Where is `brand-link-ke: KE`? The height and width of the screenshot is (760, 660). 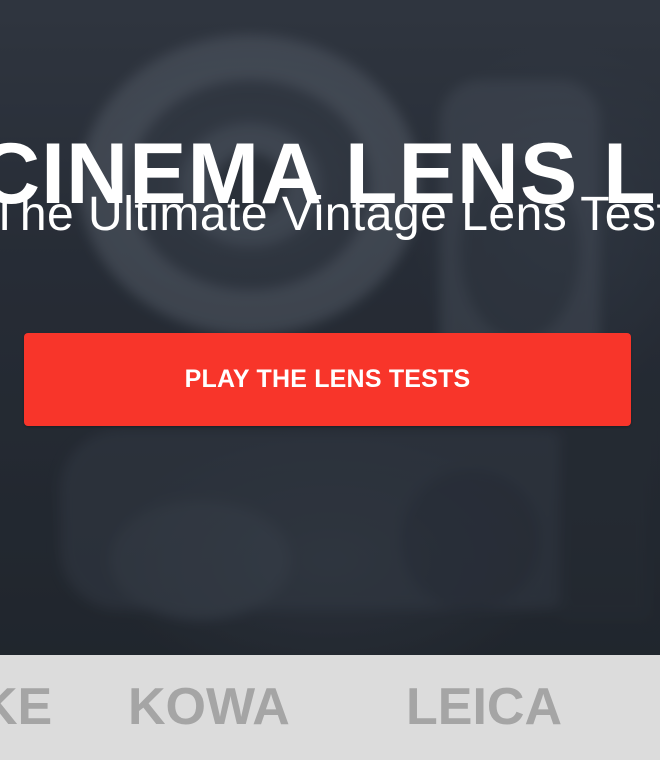 brand-link-ke: KE is located at coordinates (26, 707).